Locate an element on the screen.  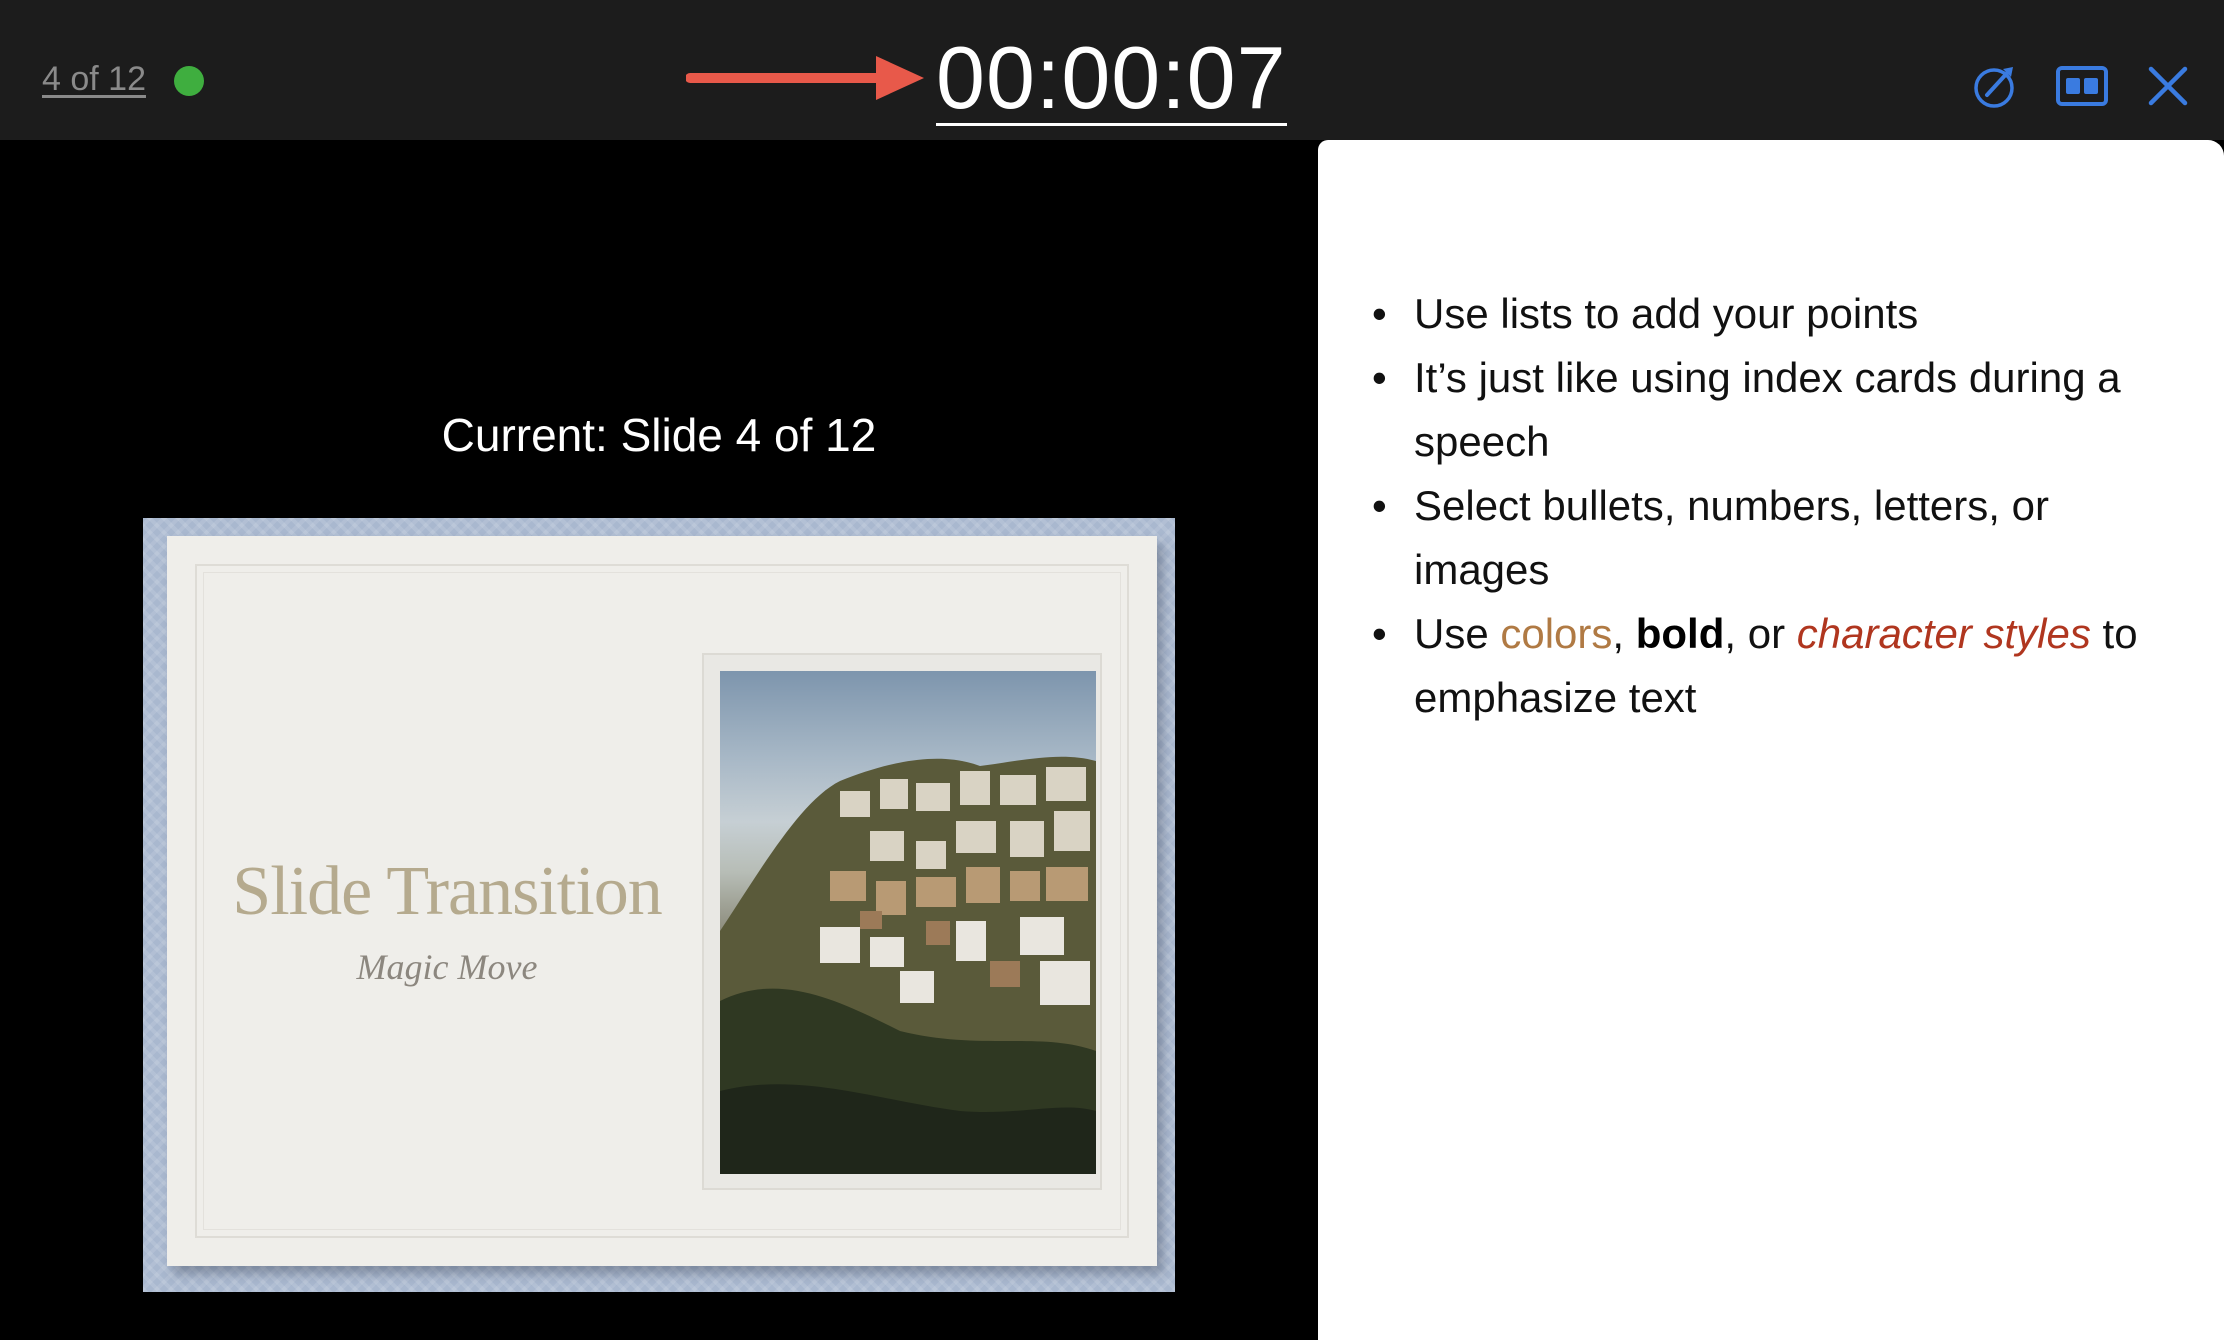
presenter-toolbar: 4 of 12 00:00:07 is located at coordinates (1112, 70).